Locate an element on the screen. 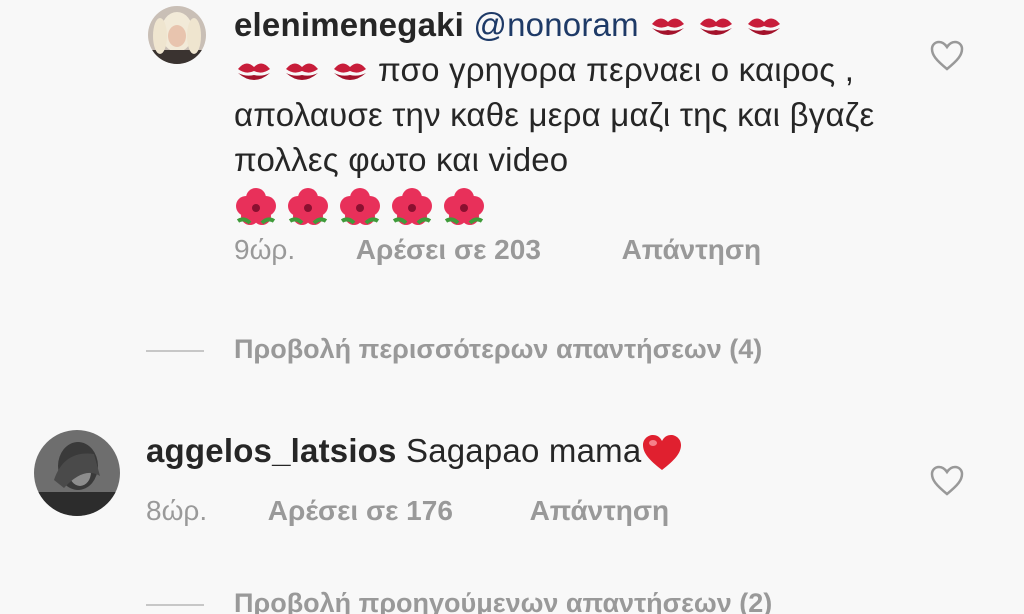 The height and width of the screenshot is (614, 1024). comment-body: aggelos_latsios Sagapao mama is located at coordinates (506, 450).